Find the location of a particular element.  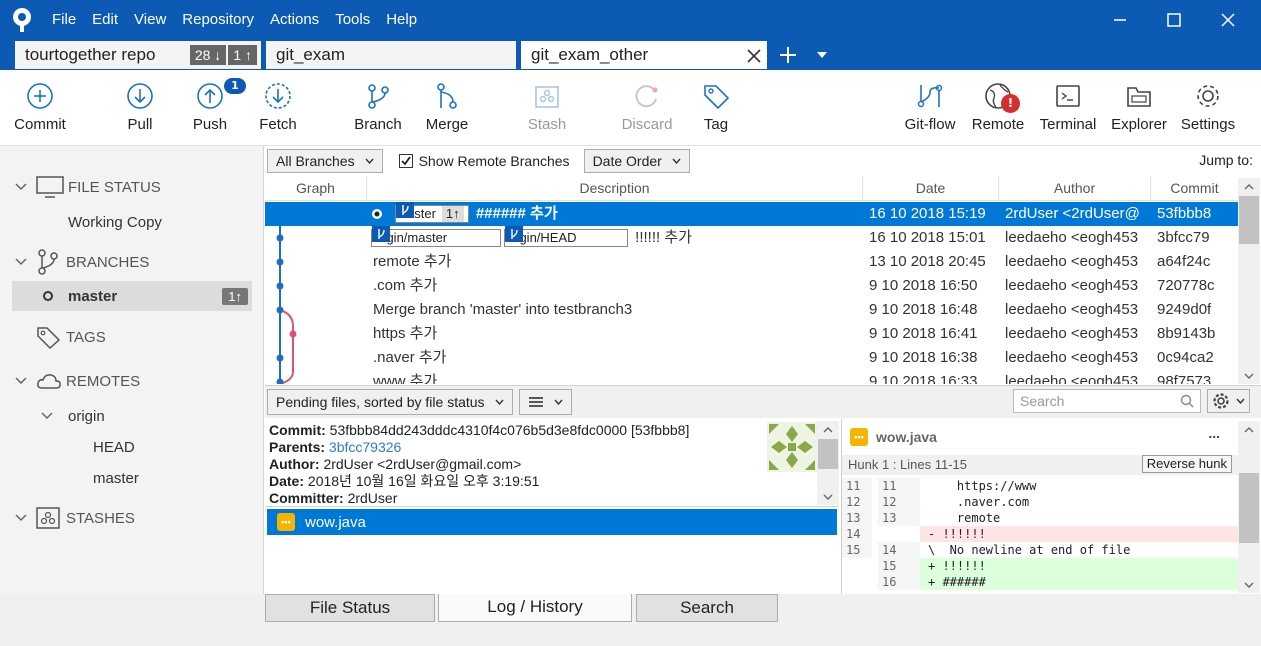

order-dropdown: Date Order is located at coordinates (636, 161).